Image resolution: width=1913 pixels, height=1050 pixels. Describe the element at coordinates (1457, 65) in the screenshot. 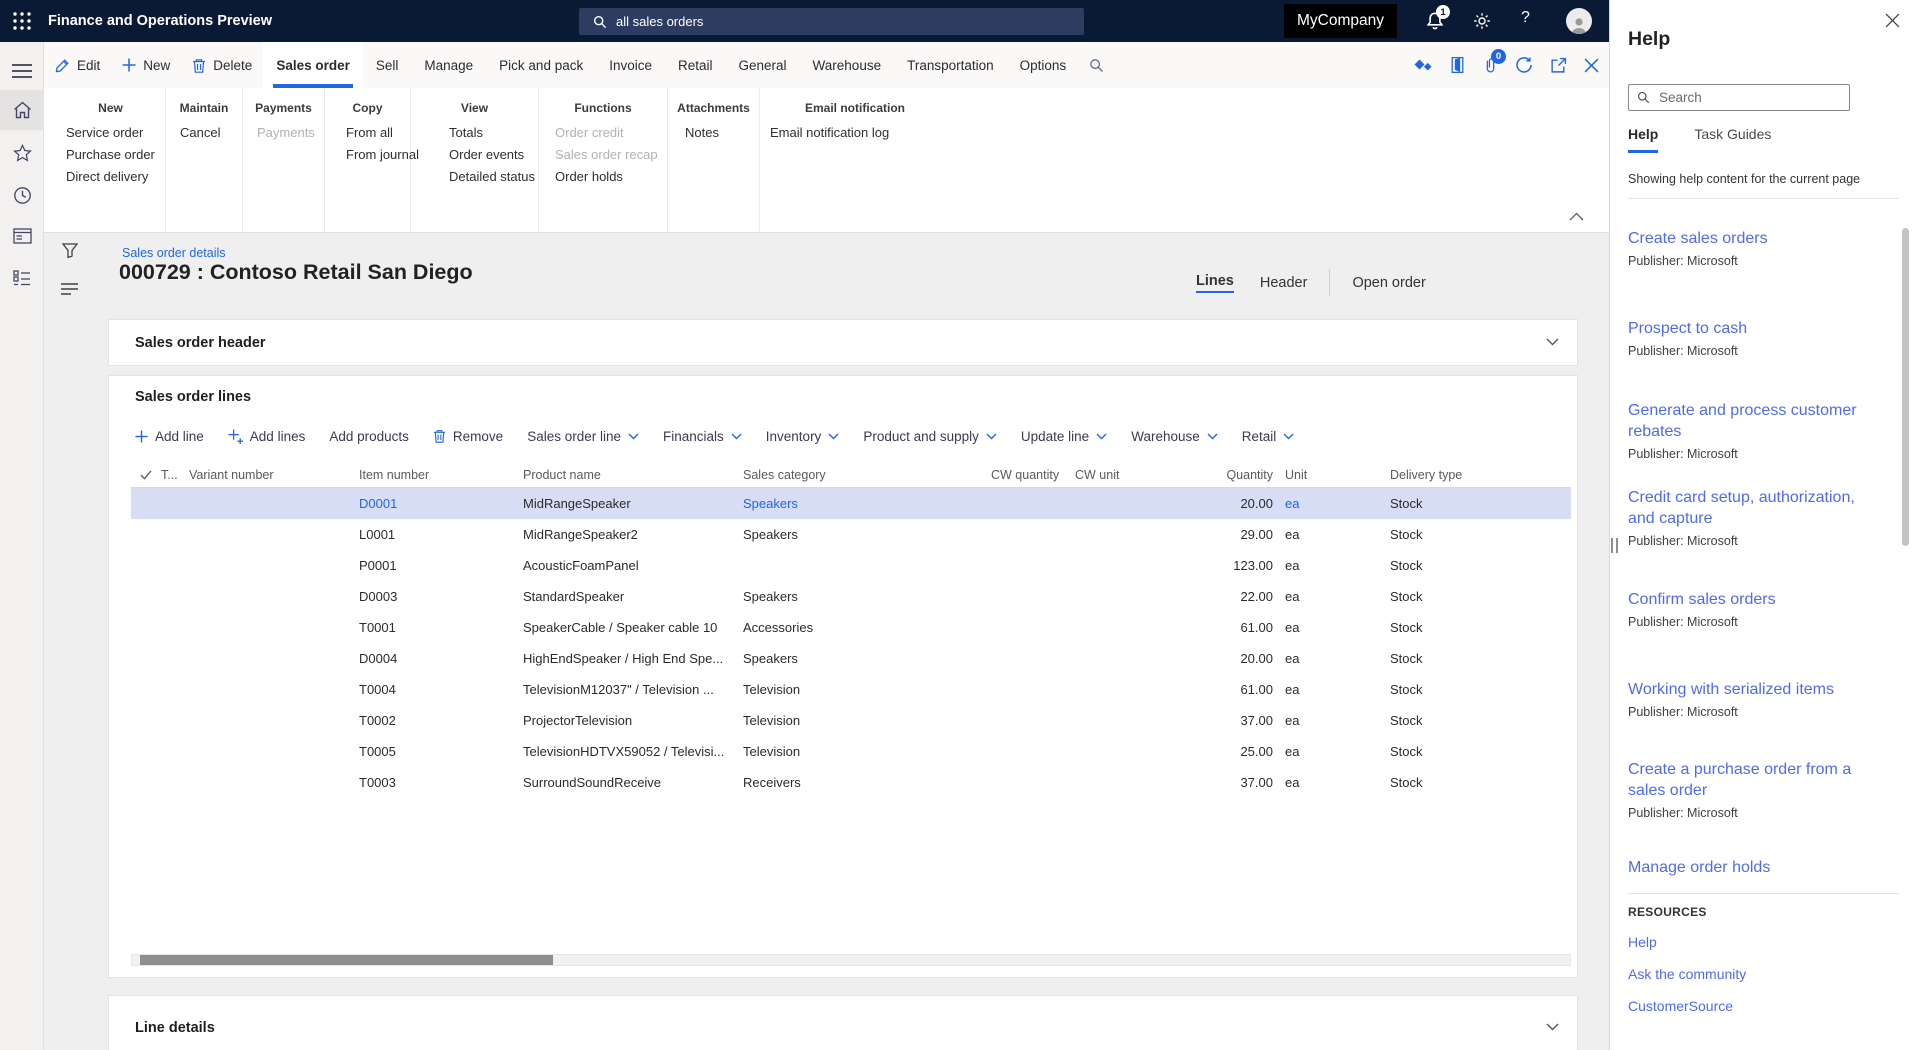

I see `office-book-icon` at that location.